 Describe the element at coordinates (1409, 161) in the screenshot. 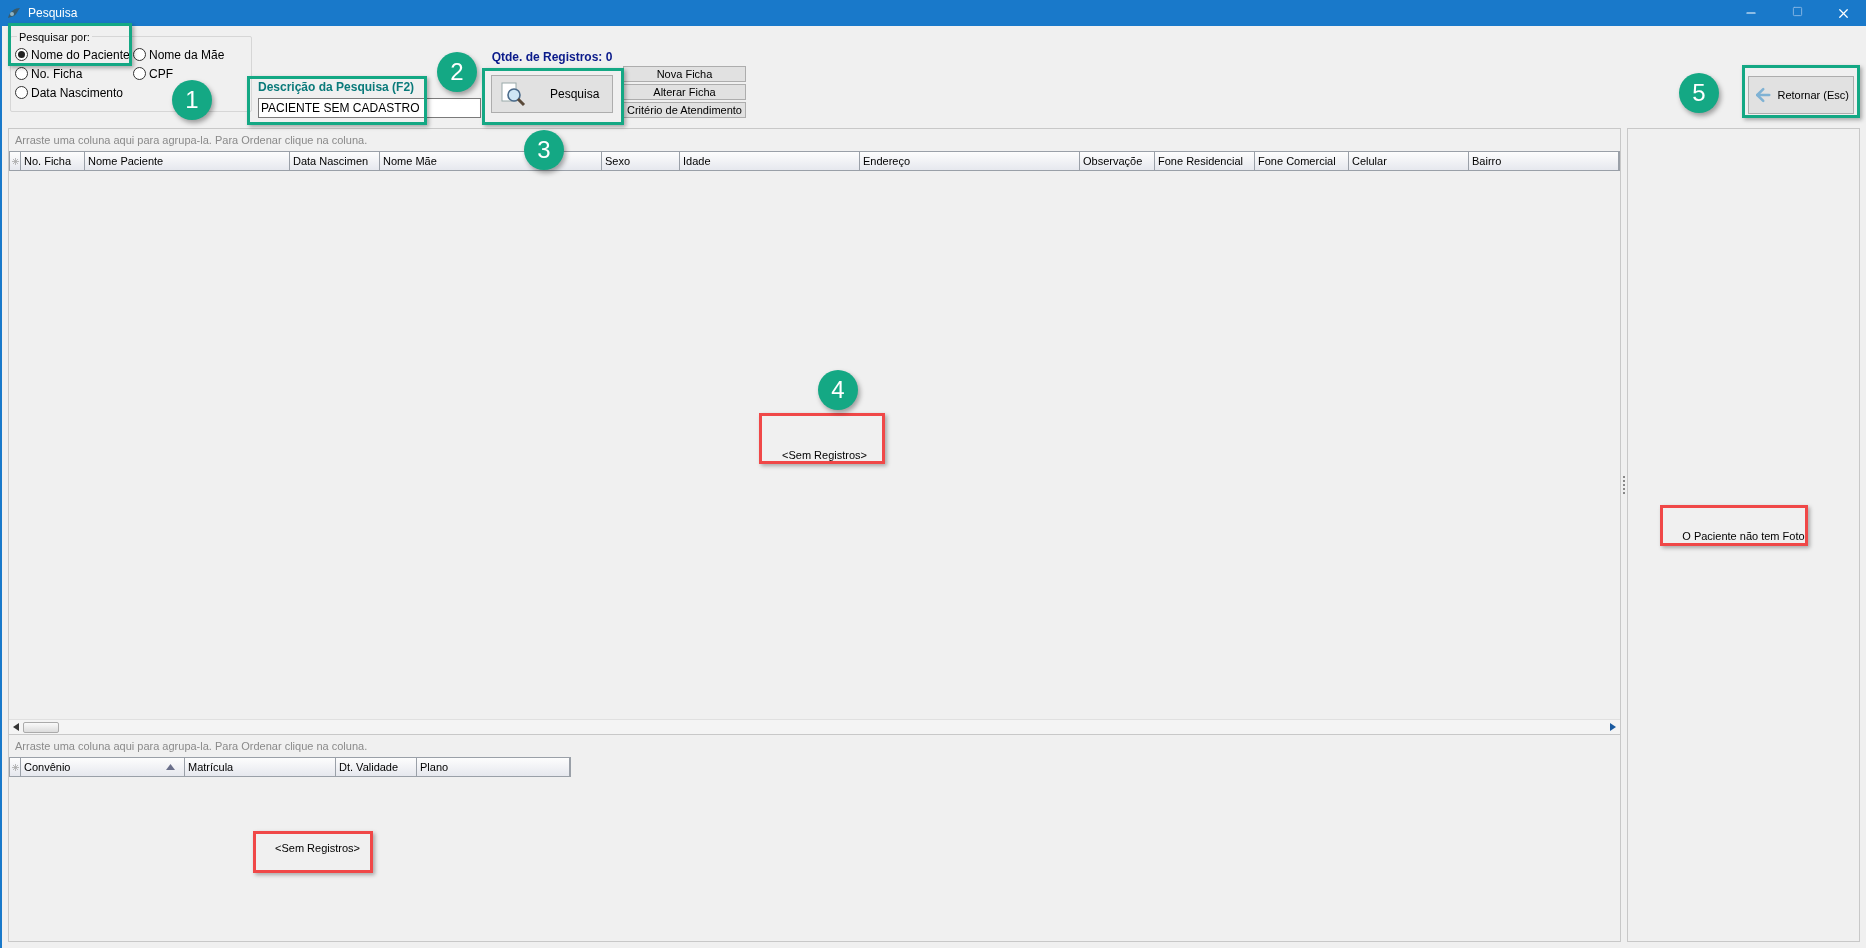

I see `column-header: Celular` at that location.